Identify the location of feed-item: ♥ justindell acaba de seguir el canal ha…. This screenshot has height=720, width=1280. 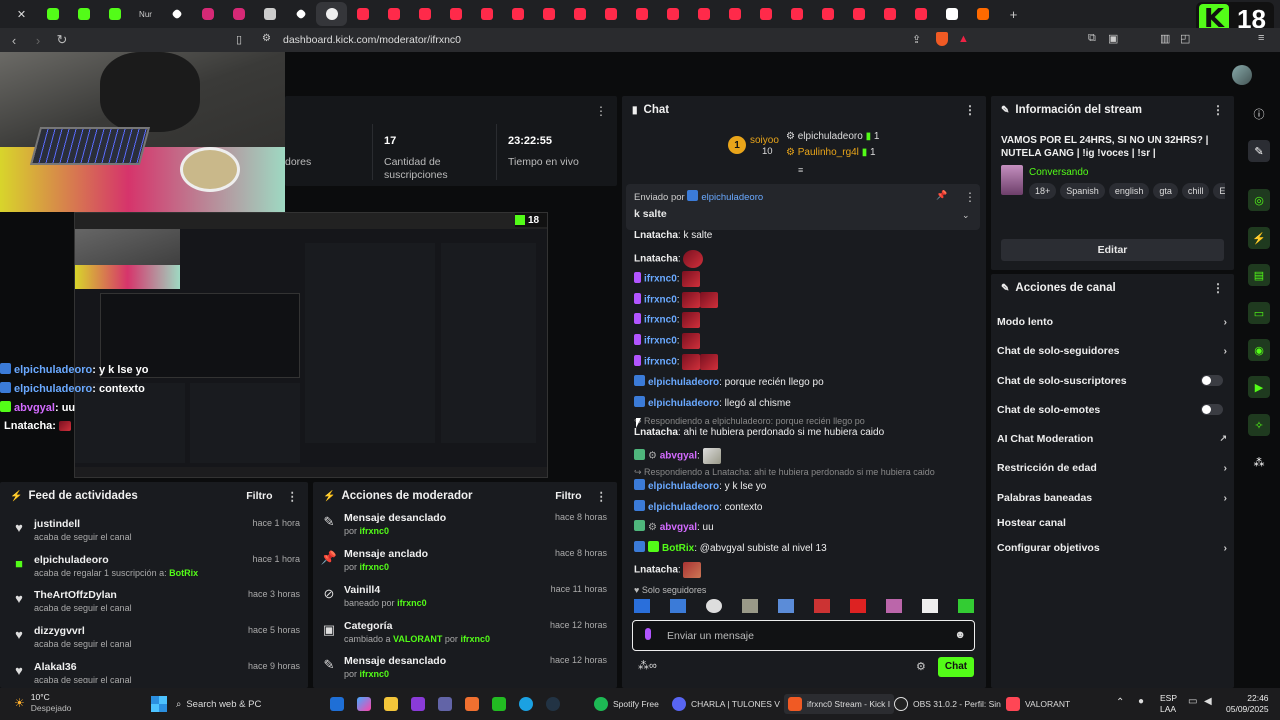
(155, 535).